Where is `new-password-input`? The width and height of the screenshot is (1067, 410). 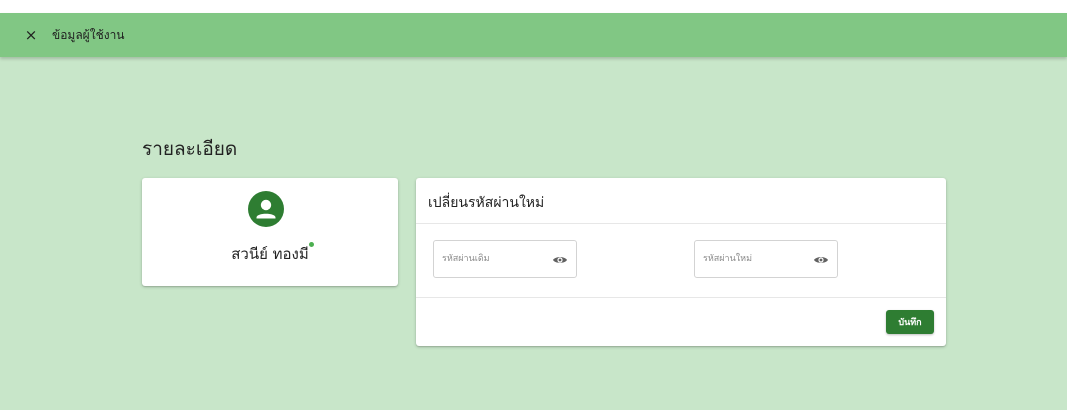 new-password-input is located at coordinates (753, 259).